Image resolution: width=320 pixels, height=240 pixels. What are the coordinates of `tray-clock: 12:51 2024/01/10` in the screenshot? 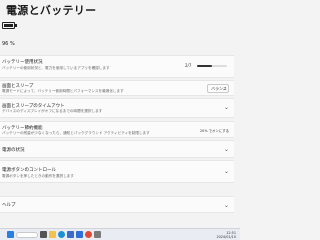 It's located at (226, 235).